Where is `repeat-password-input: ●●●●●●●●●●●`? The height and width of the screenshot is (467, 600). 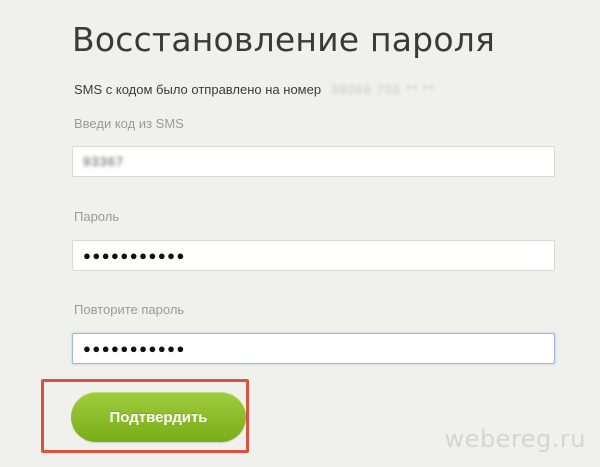 repeat-password-input: ●●●●●●●●●●● is located at coordinates (313, 348).